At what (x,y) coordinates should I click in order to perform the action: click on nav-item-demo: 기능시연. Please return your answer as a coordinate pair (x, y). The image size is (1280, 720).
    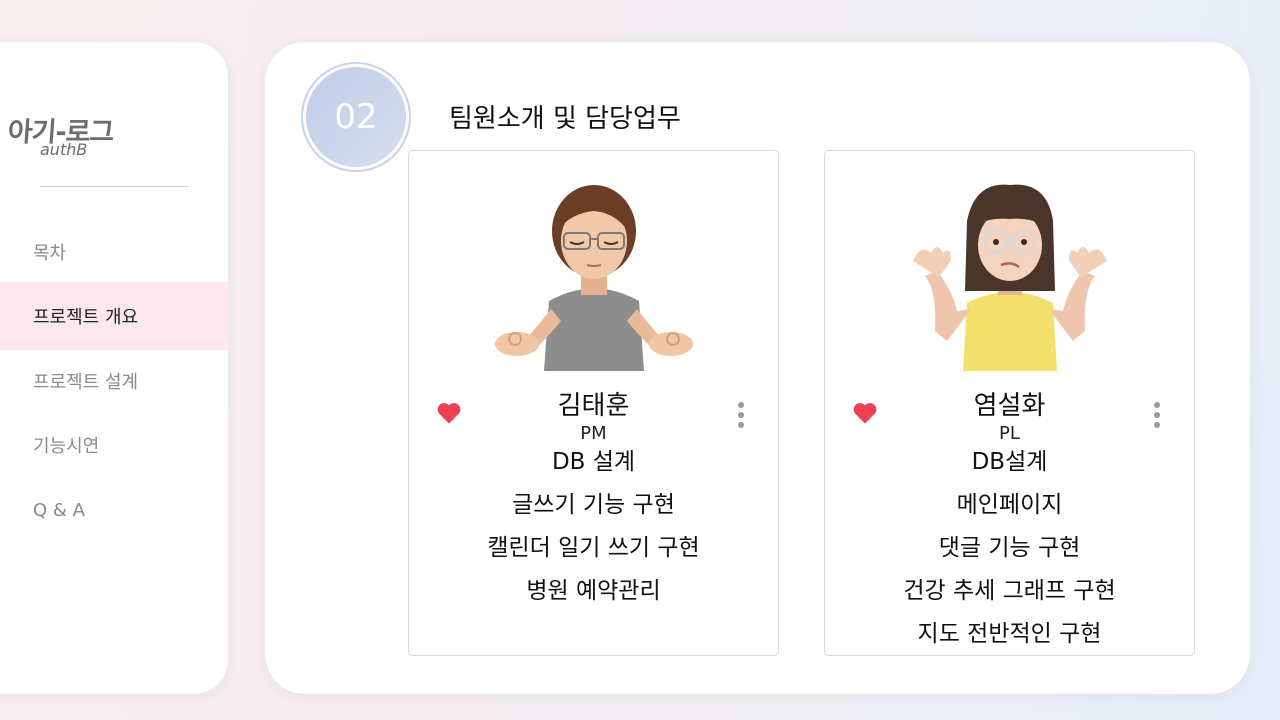
    Looking at the image, I should click on (114, 445).